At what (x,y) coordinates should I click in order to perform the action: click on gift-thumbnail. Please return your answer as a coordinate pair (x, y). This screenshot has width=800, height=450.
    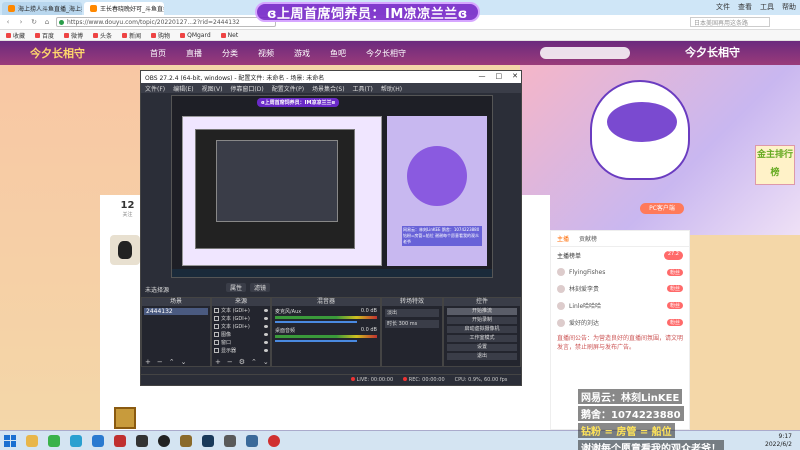
    Looking at the image, I should click on (125, 418).